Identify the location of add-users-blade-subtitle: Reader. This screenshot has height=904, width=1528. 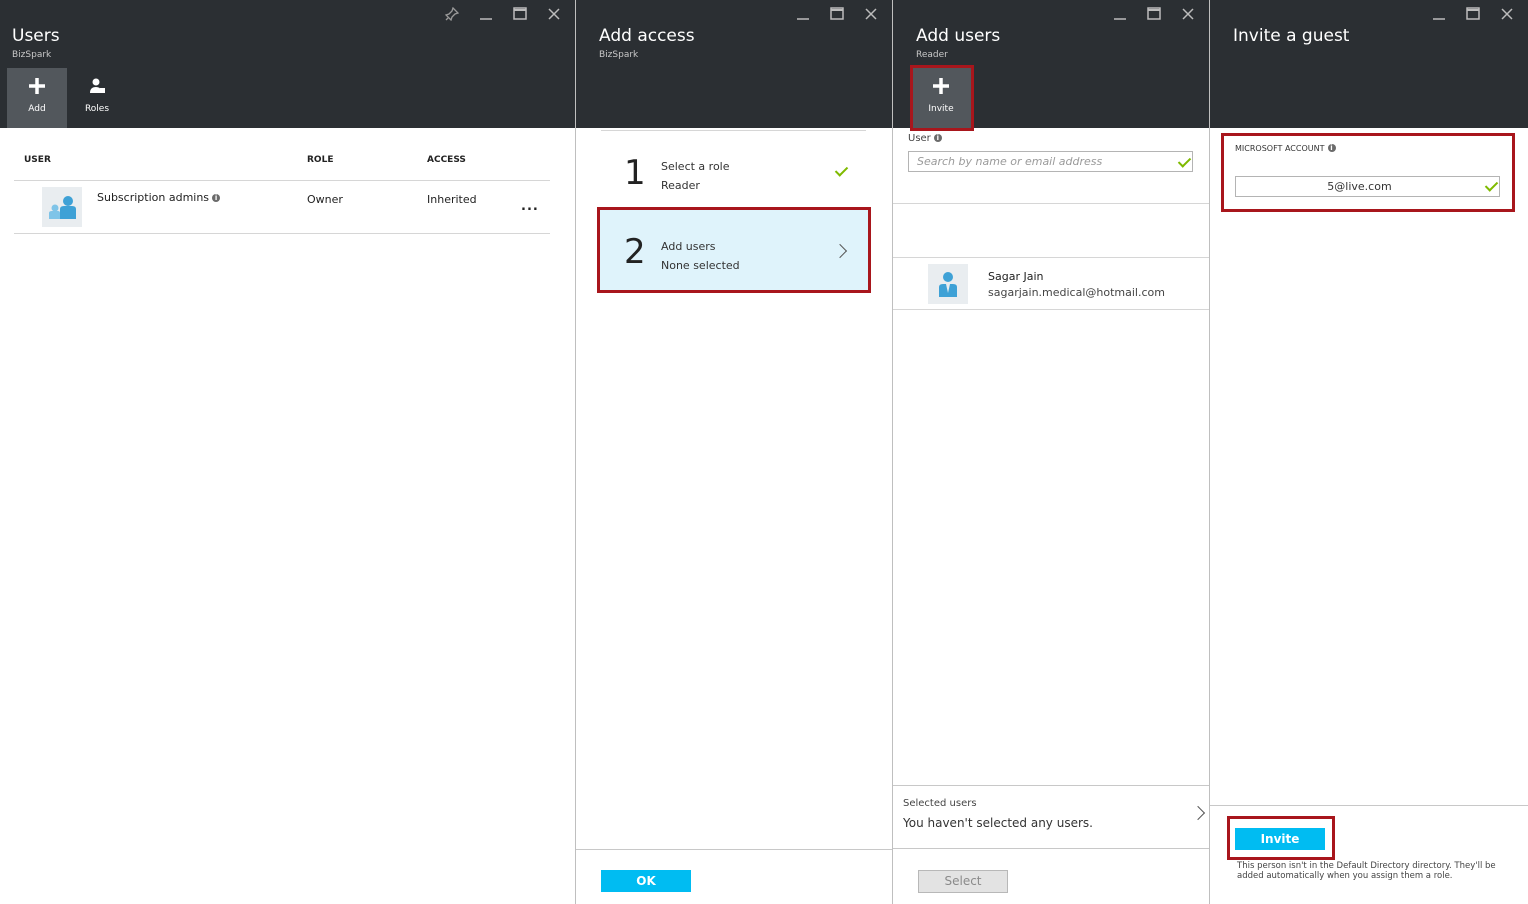
(932, 55).